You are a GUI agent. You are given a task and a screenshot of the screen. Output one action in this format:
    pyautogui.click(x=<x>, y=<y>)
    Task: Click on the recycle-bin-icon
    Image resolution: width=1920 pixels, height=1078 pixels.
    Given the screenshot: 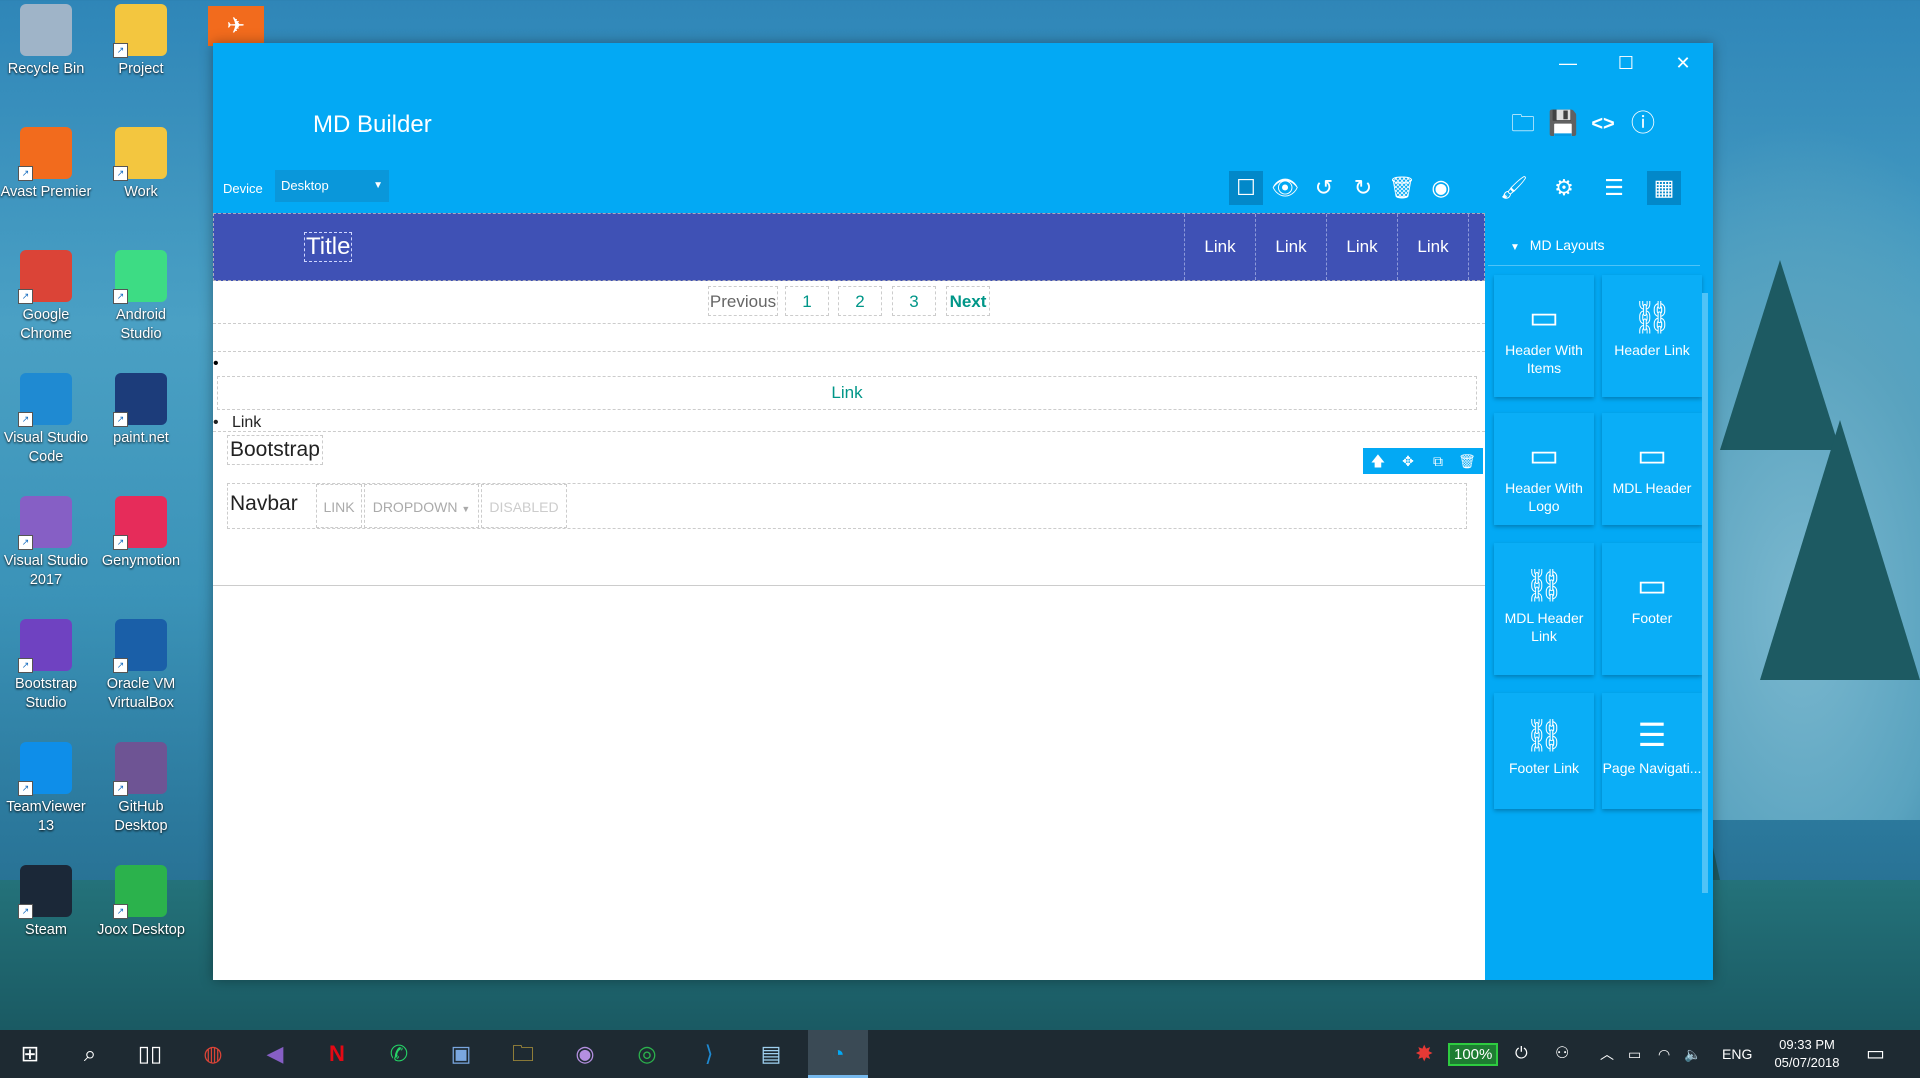 What is the action you would take?
    pyautogui.click(x=46, y=30)
    